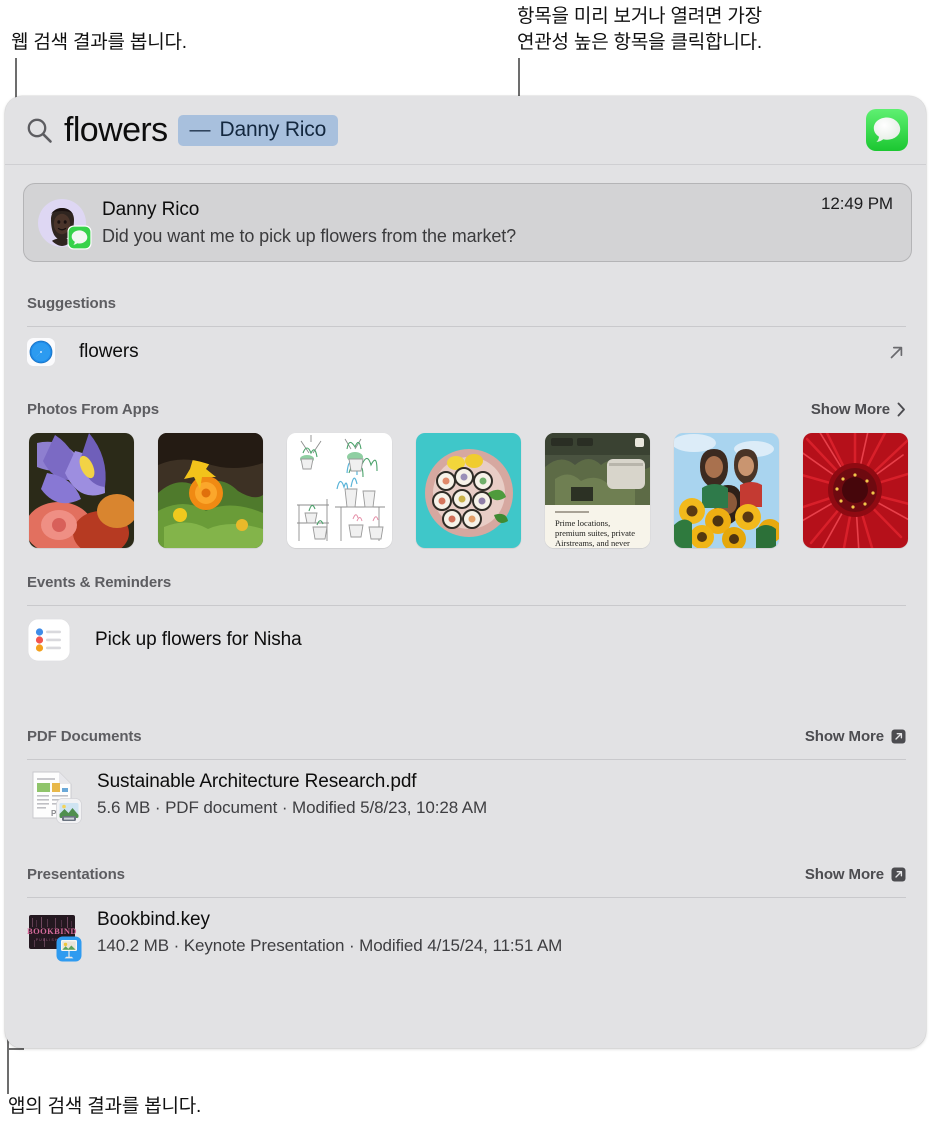 The height and width of the screenshot is (1136, 931). What do you see at coordinates (257, 781) in the screenshot?
I see `file-name: Sustainable Architecture Research.pdf` at bounding box center [257, 781].